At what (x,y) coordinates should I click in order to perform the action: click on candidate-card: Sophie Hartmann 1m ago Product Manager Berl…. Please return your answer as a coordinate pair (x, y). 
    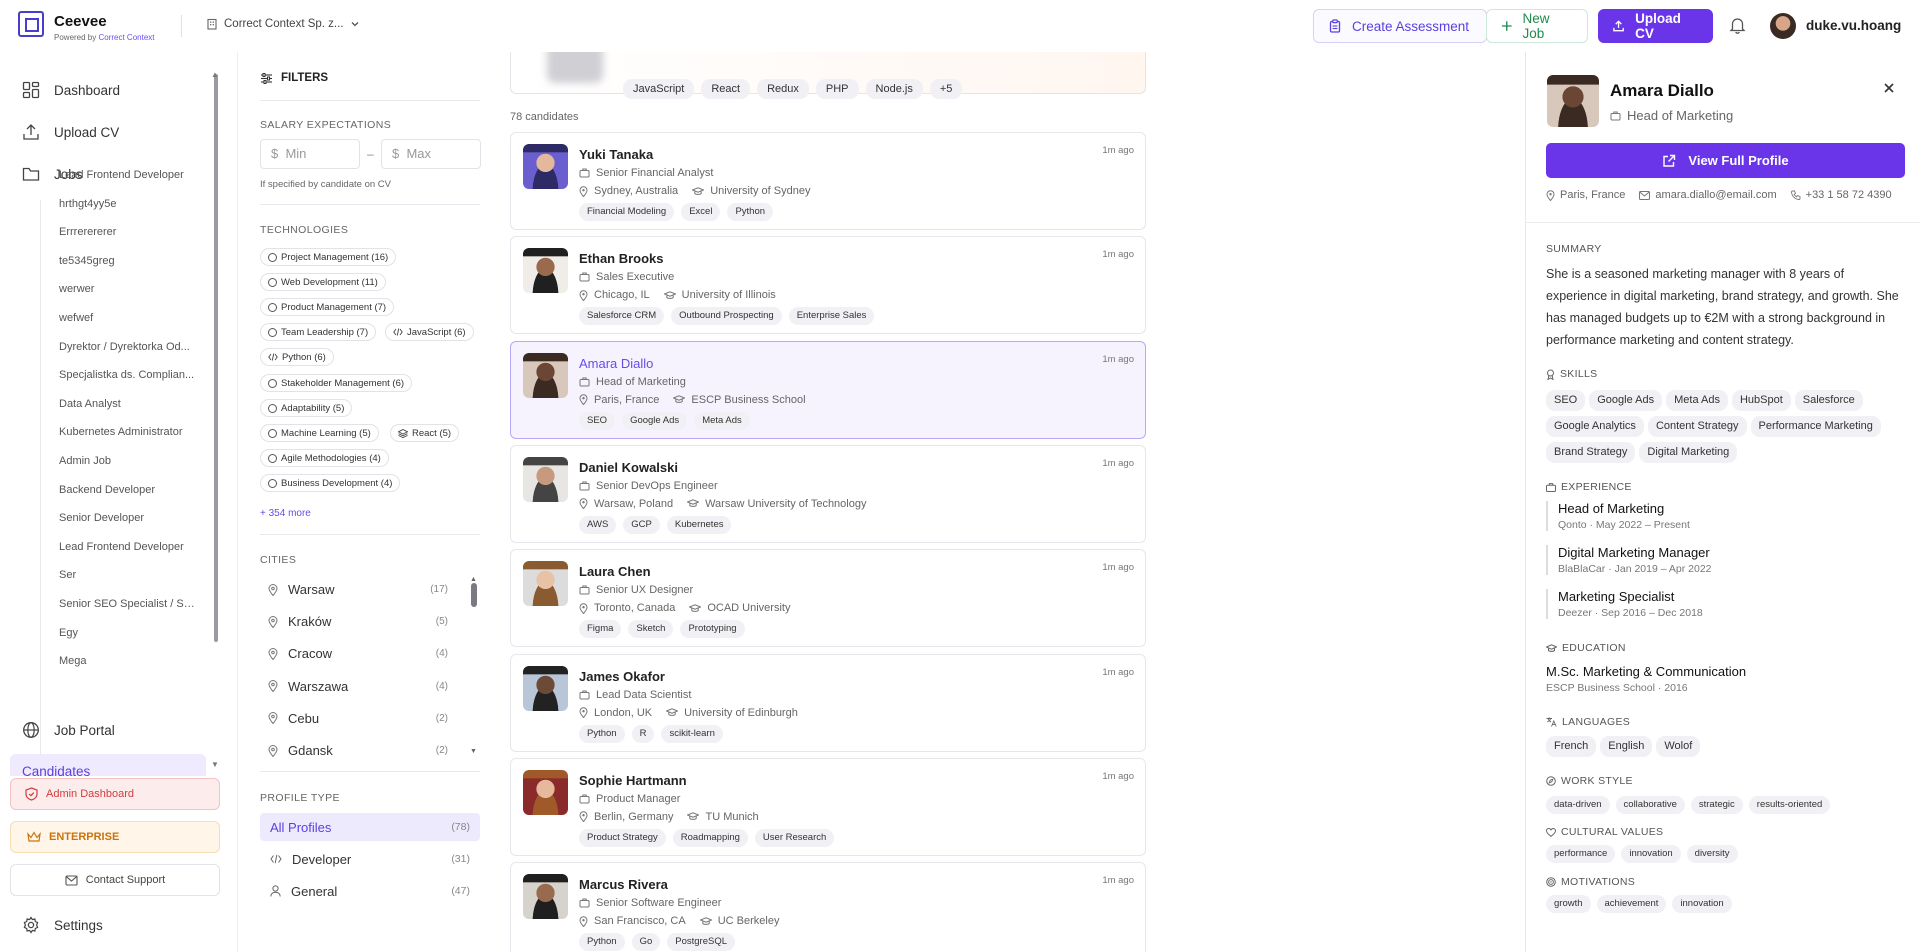
    Looking at the image, I should click on (828, 806).